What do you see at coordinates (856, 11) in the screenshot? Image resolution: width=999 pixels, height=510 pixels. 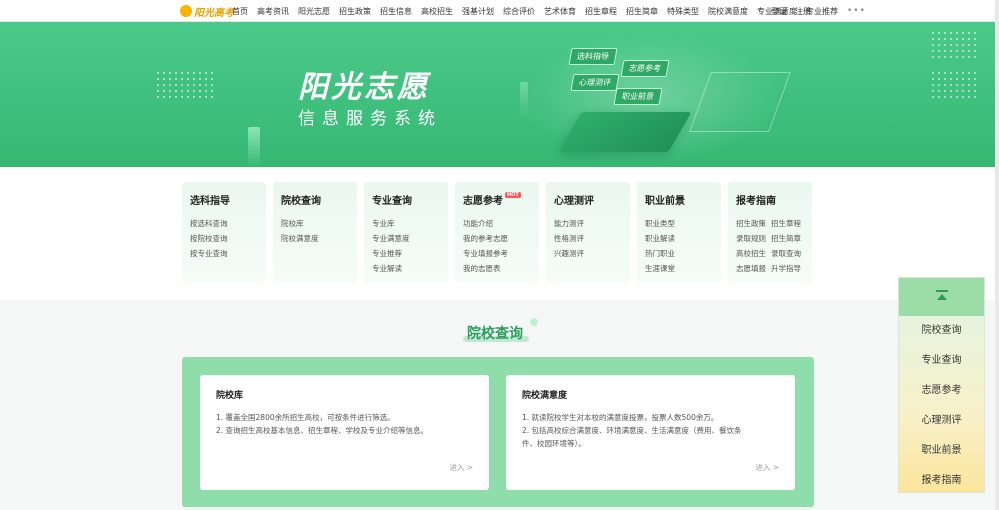 I see `more-icon: •••` at bounding box center [856, 11].